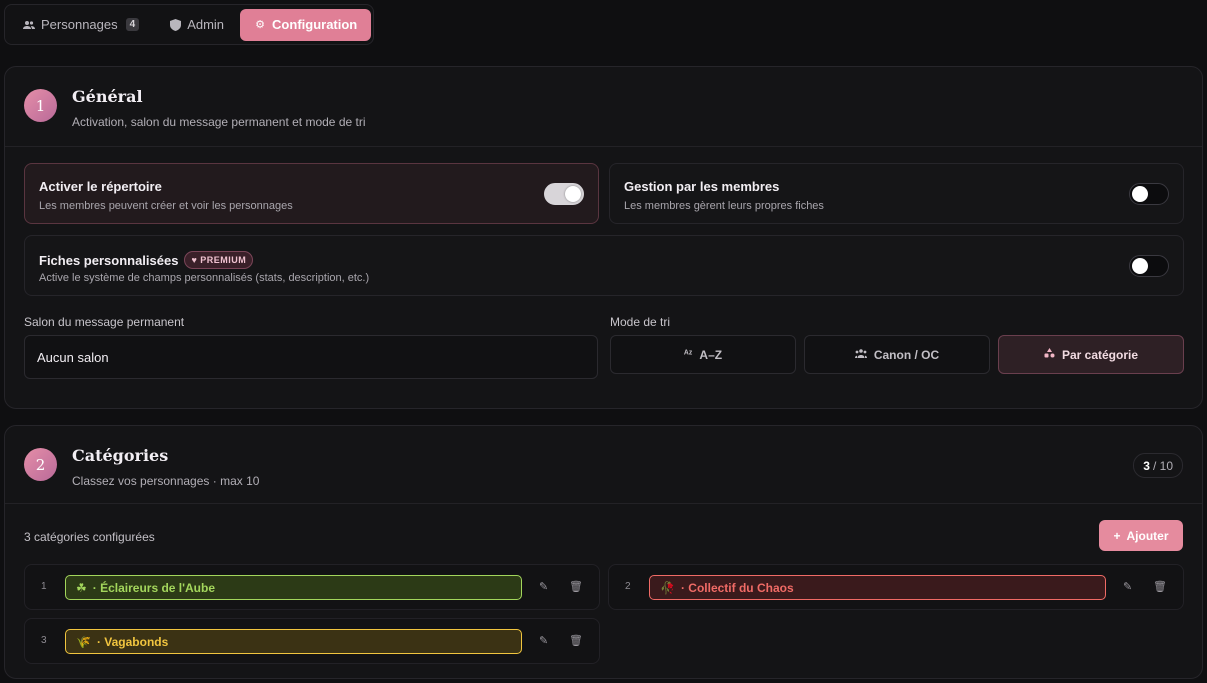 This screenshot has width=1207, height=683. I want to click on category-name: · Éclaireurs de l'Aube, so click(153, 587).